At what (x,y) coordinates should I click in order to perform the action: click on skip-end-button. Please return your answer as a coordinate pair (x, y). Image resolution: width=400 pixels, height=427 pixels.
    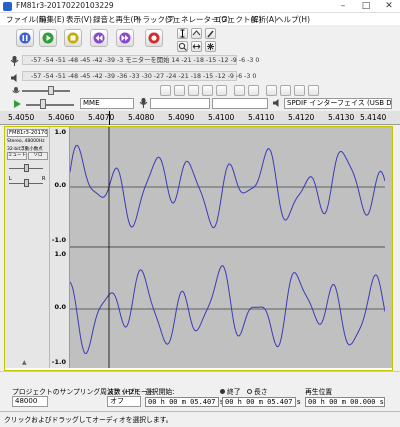
    Looking at the image, I should click on (125, 38).